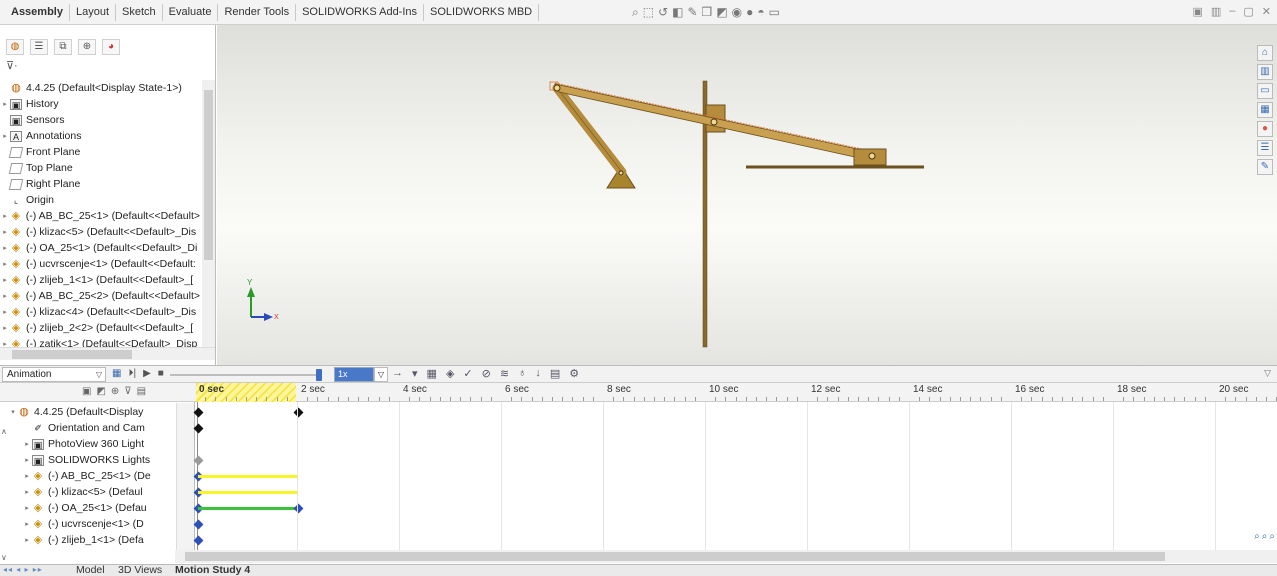 This screenshot has width=1277, height=576. What do you see at coordinates (257, 12) in the screenshot?
I see `tab-render-tools: Render Tools` at bounding box center [257, 12].